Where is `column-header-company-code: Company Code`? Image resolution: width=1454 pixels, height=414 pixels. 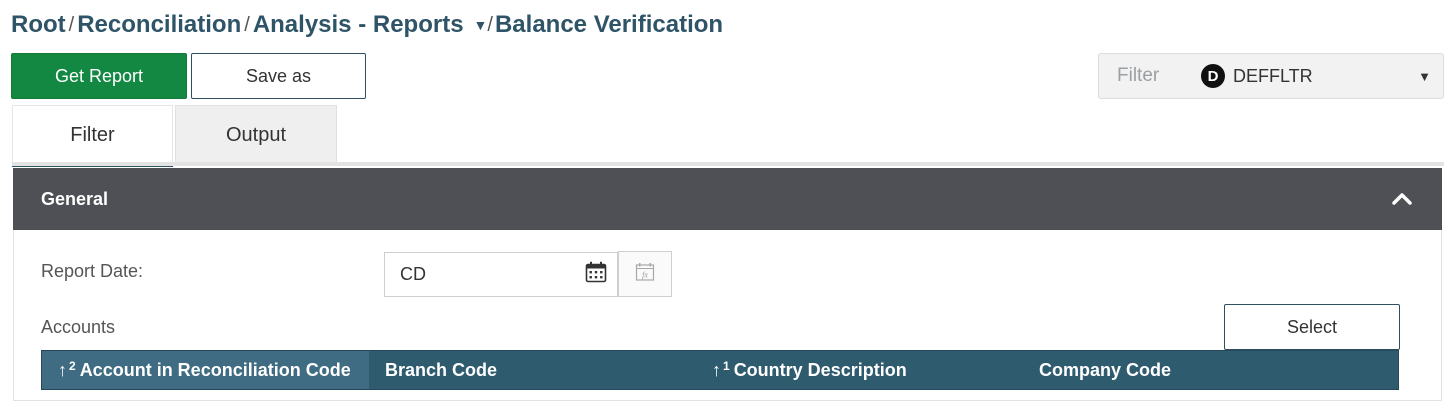
column-header-company-code: Company Code is located at coordinates (1210, 370).